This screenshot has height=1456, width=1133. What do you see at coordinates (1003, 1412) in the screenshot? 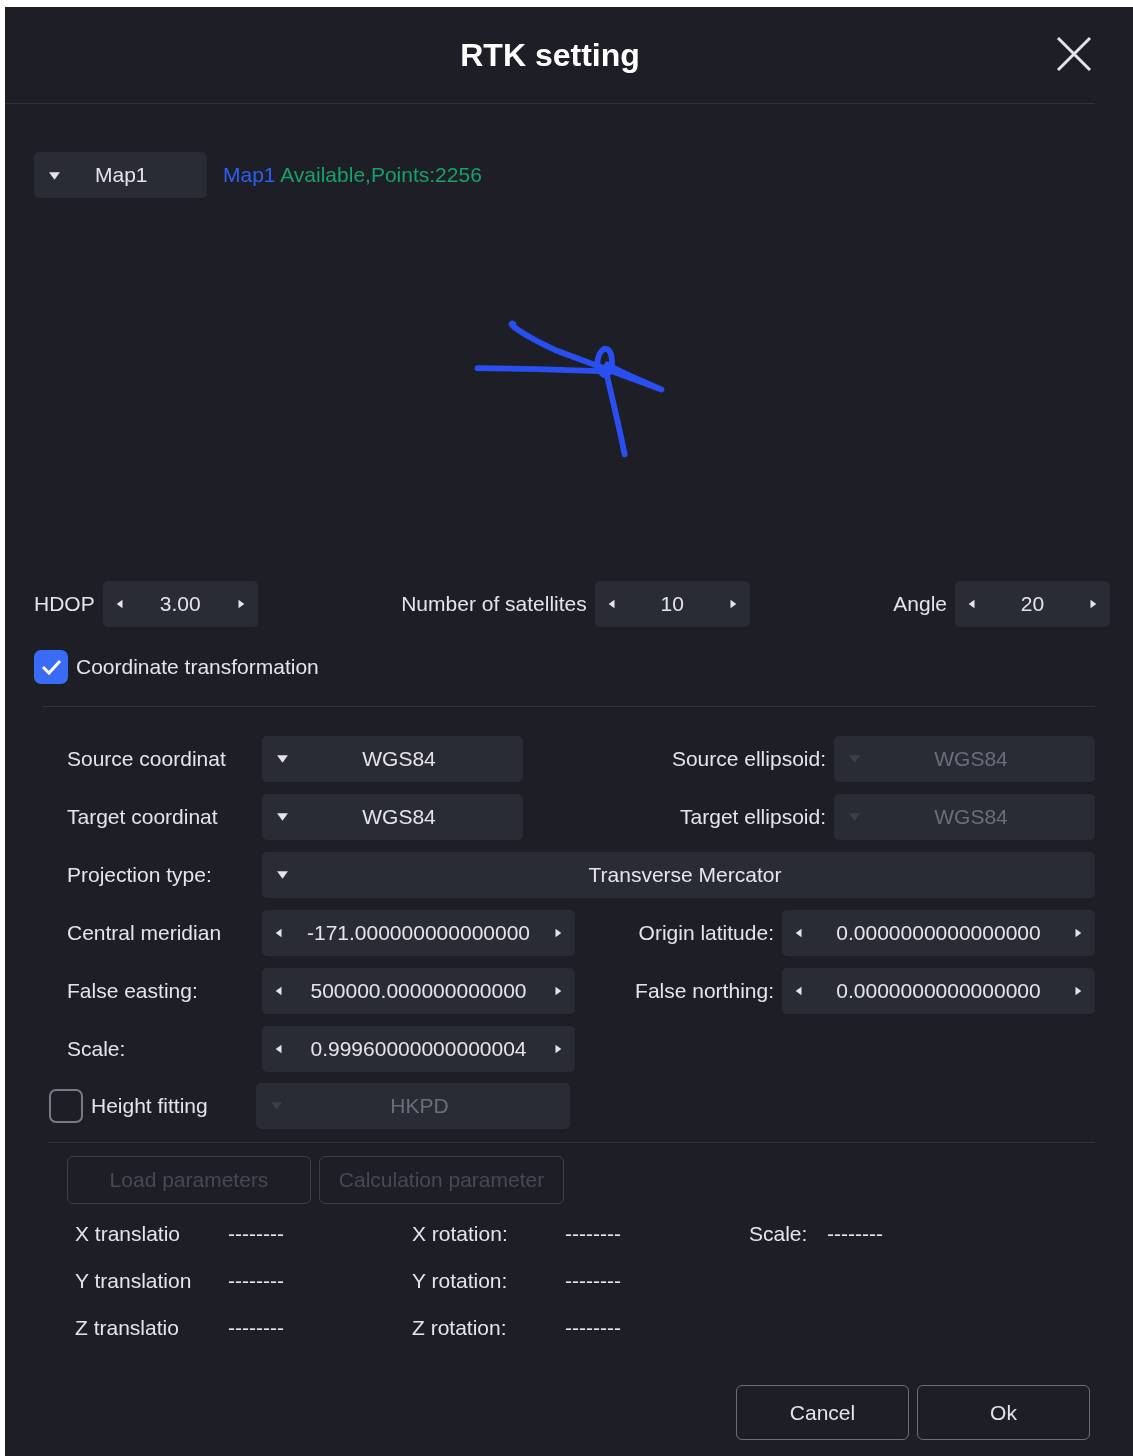
I see `dialog-button: Ok` at bounding box center [1003, 1412].